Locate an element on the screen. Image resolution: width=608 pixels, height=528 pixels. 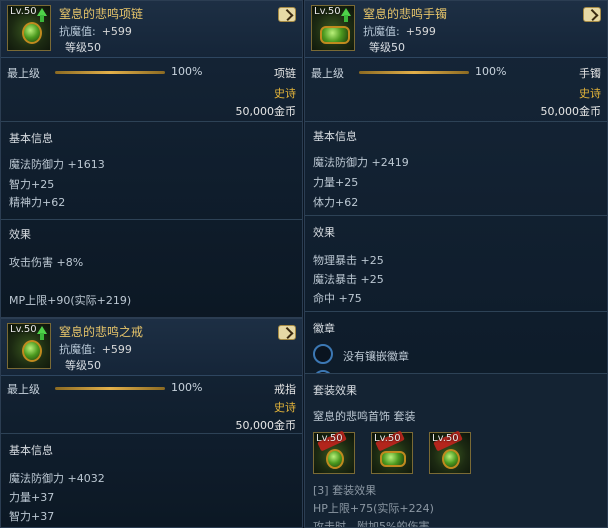
tooltip-header: Lv.50 窒息的悲鸣项链 抗魔值: +599 等级50 is located at coordinates (151, 29).